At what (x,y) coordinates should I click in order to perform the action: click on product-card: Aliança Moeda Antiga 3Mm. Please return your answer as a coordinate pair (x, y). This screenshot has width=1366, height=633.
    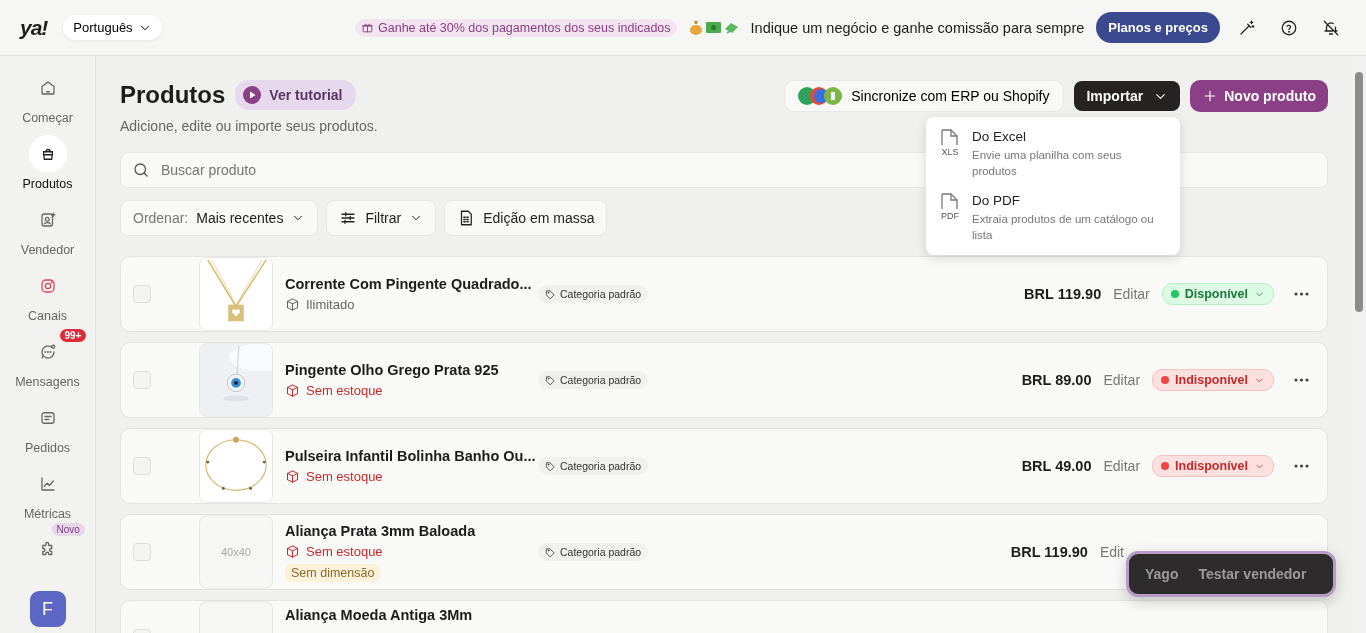
    Looking at the image, I should click on (724, 616).